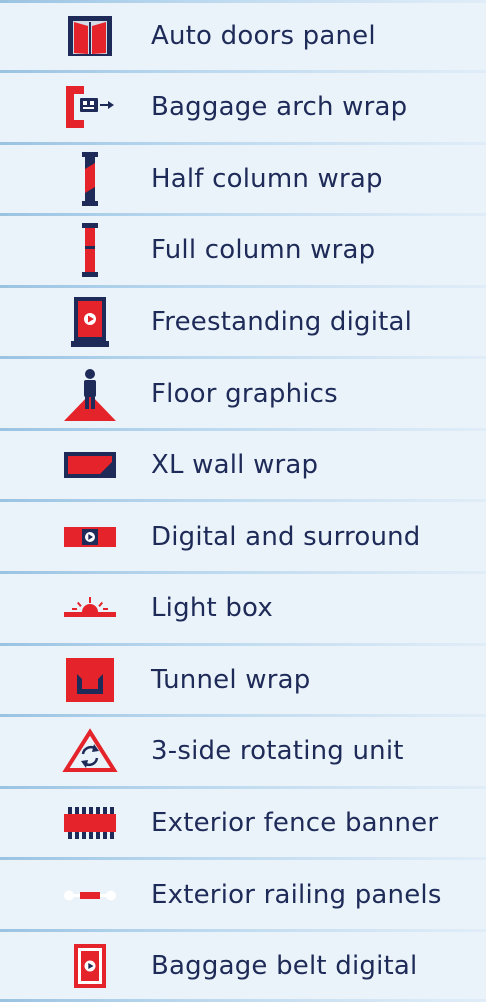 The width and height of the screenshot is (486, 1002). I want to click on list-item-baggage-belt-digital: Baggage belt digital, so click(243, 966).